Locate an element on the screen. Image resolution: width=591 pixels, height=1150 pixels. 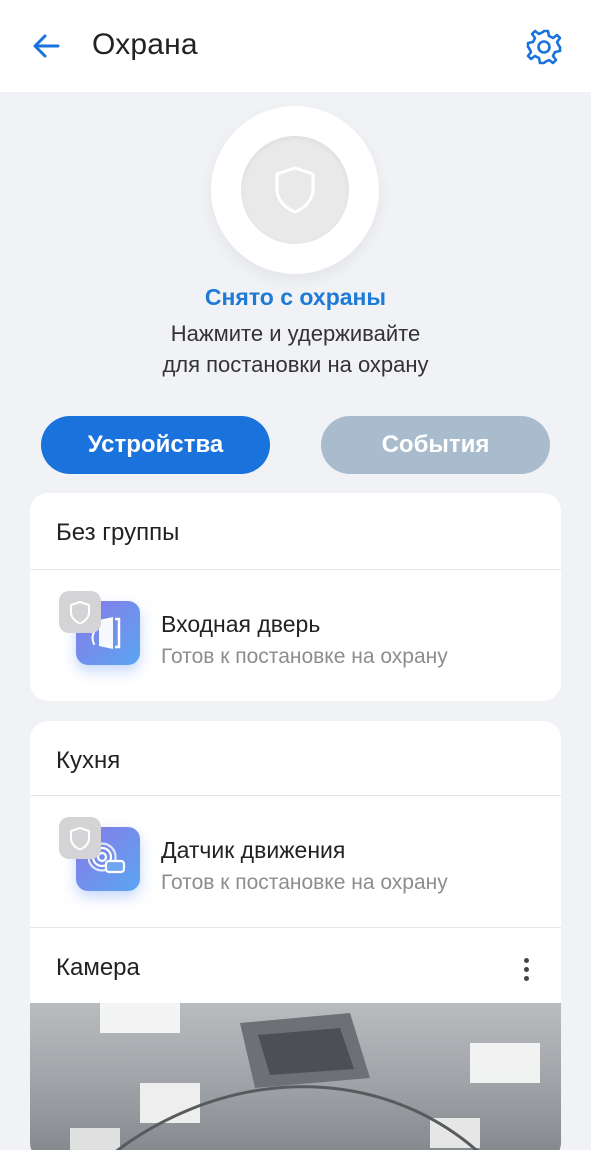
app-header: Охрана is located at coordinates (295, 46).